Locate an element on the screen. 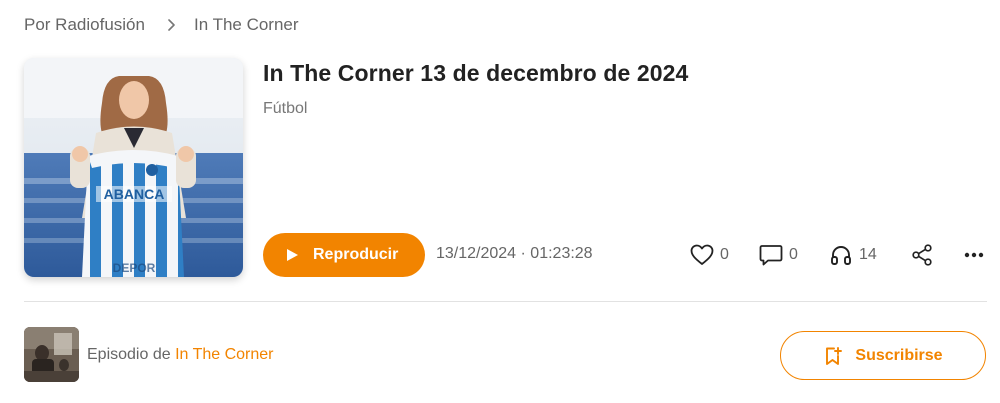 The height and width of the screenshot is (403, 1000). episode-cover-image: ABANCA DEPOR is located at coordinates (133, 167).